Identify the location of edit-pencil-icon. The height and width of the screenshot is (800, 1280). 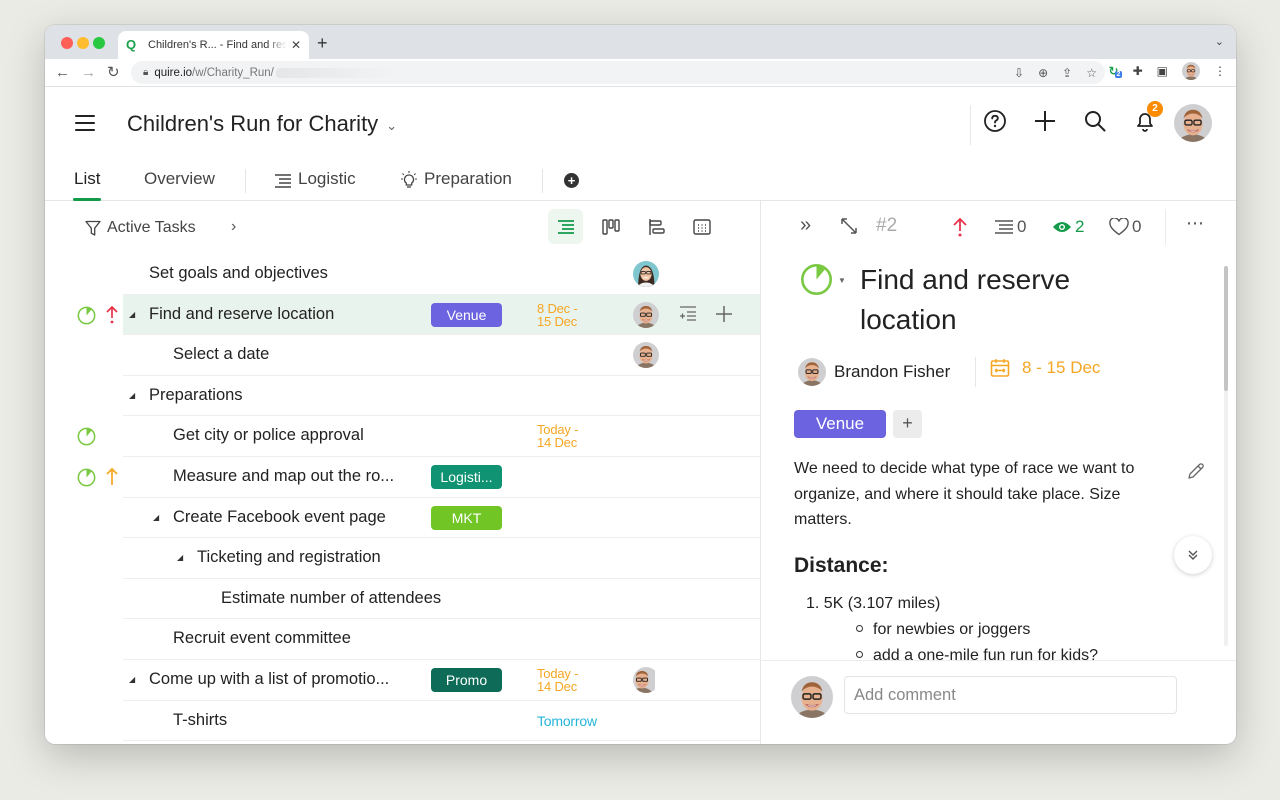
(1196, 471).